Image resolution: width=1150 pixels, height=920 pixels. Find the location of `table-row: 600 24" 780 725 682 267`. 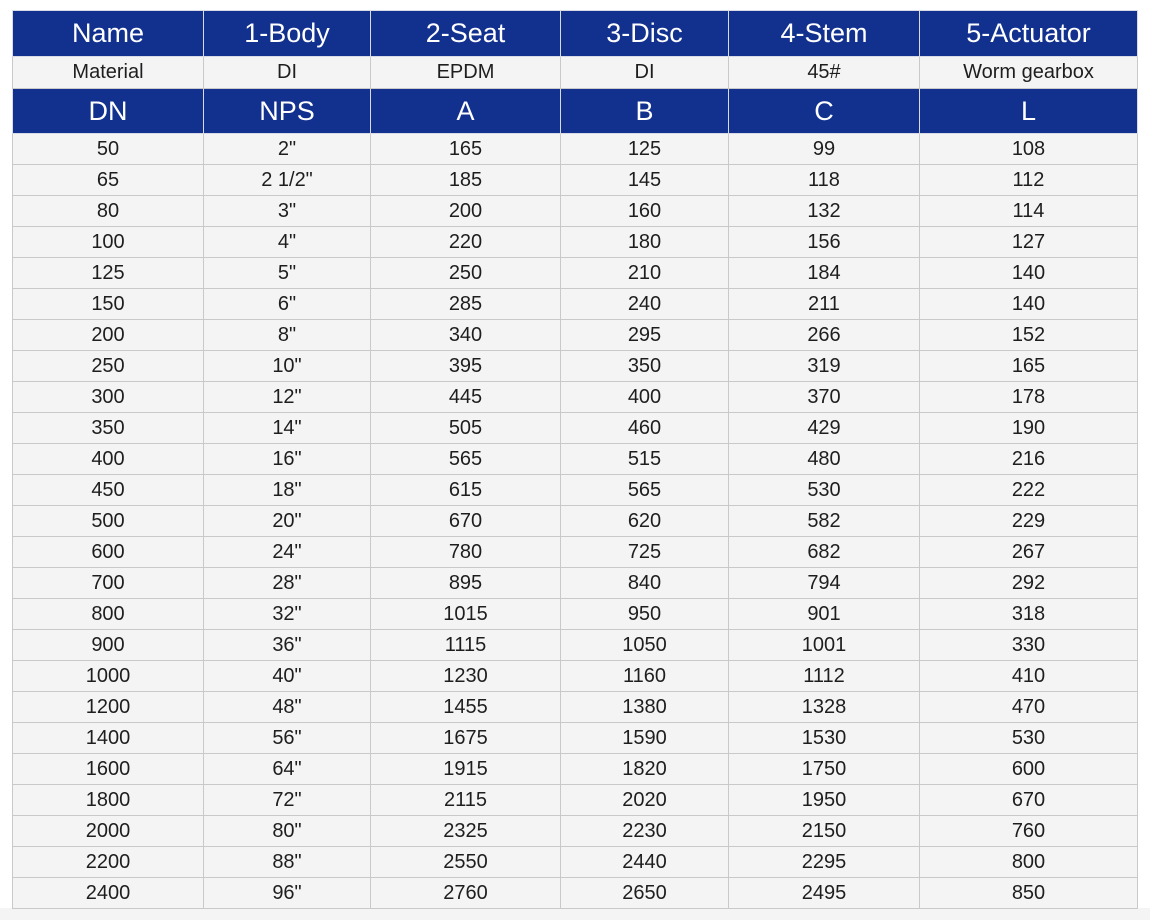

table-row: 600 24" 780 725 682 267 is located at coordinates (575, 552).